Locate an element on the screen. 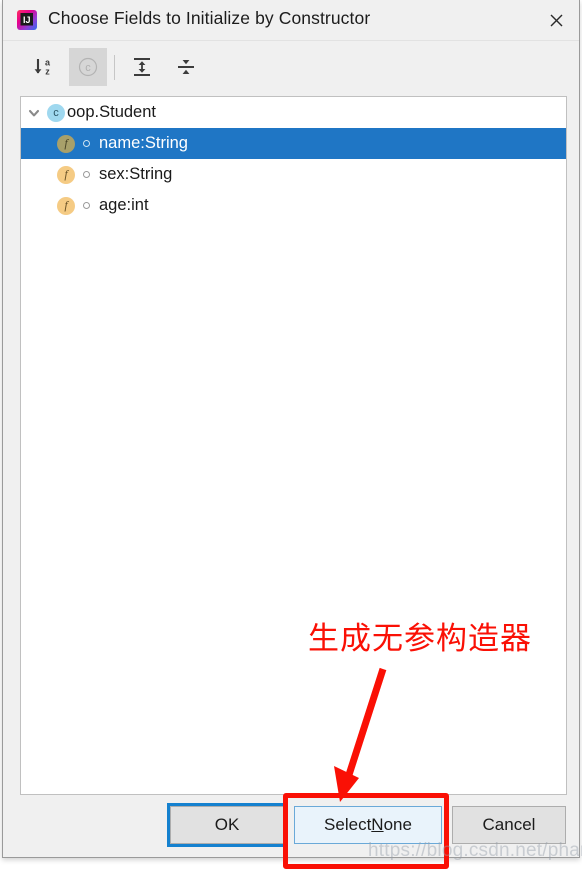  tree-row-class: c oop.Student is located at coordinates (293, 112).